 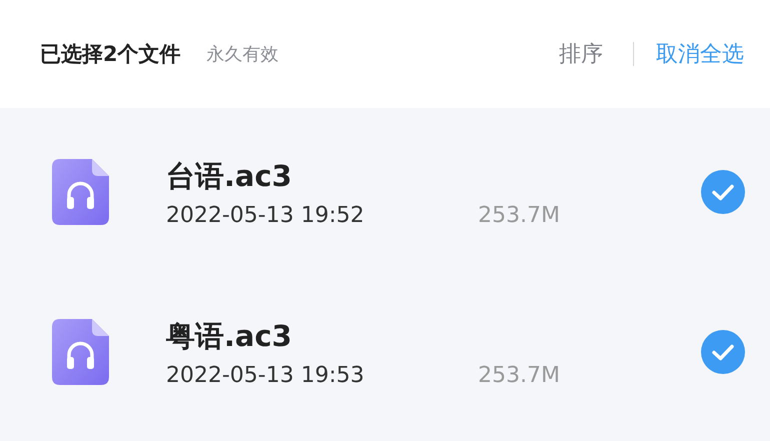 What do you see at coordinates (581, 54) in the screenshot?
I see `sort-button: 排序` at bounding box center [581, 54].